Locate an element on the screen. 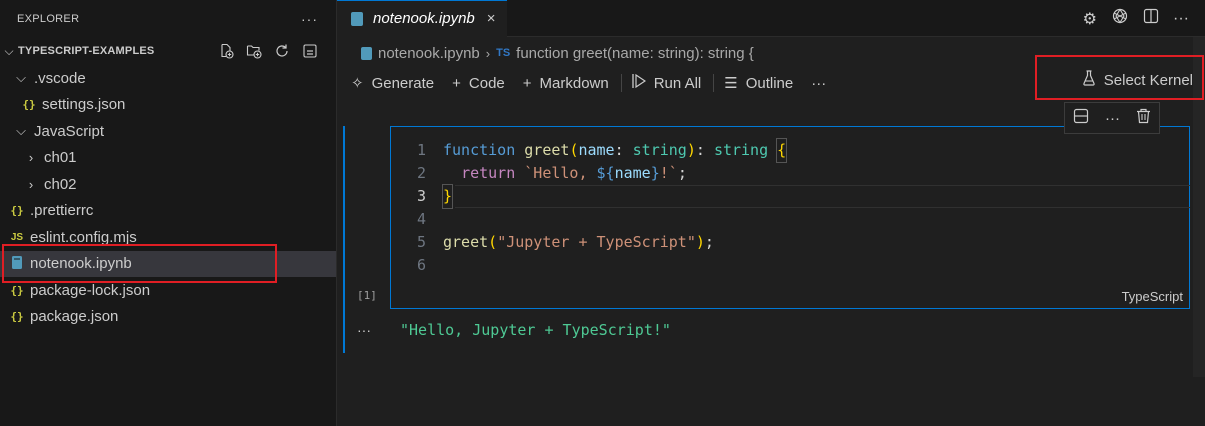 The image size is (1205, 426). tab-notebook: notenook.ipynb × is located at coordinates (422, 18).